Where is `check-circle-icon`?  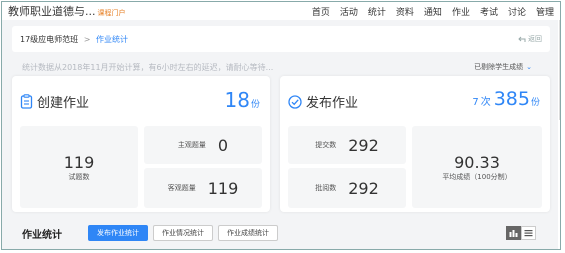 check-circle-icon is located at coordinates (295, 101).